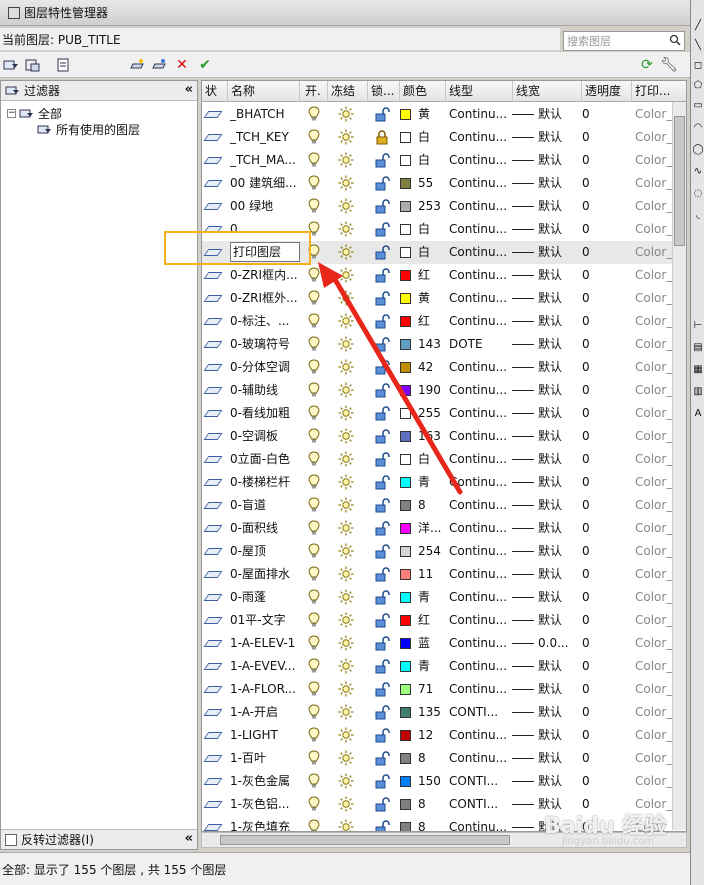 The image size is (704, 885). What do you see at coordinates (698, 128) in the screenshot?
I see `tool-icon-6: ◠` at bounding box center [698, 128].